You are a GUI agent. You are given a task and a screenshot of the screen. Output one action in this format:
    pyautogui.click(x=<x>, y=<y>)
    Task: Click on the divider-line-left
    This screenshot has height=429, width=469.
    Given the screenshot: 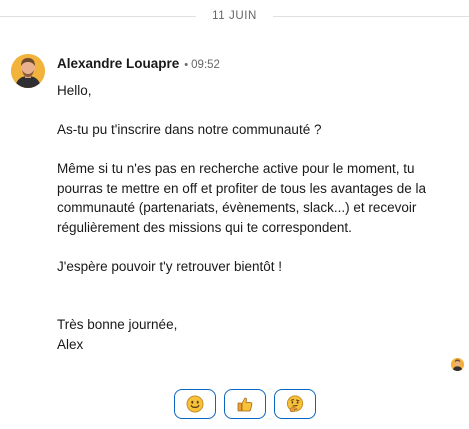 What is the action you would take?
    pyautogui.click(x=98, y=16)
    